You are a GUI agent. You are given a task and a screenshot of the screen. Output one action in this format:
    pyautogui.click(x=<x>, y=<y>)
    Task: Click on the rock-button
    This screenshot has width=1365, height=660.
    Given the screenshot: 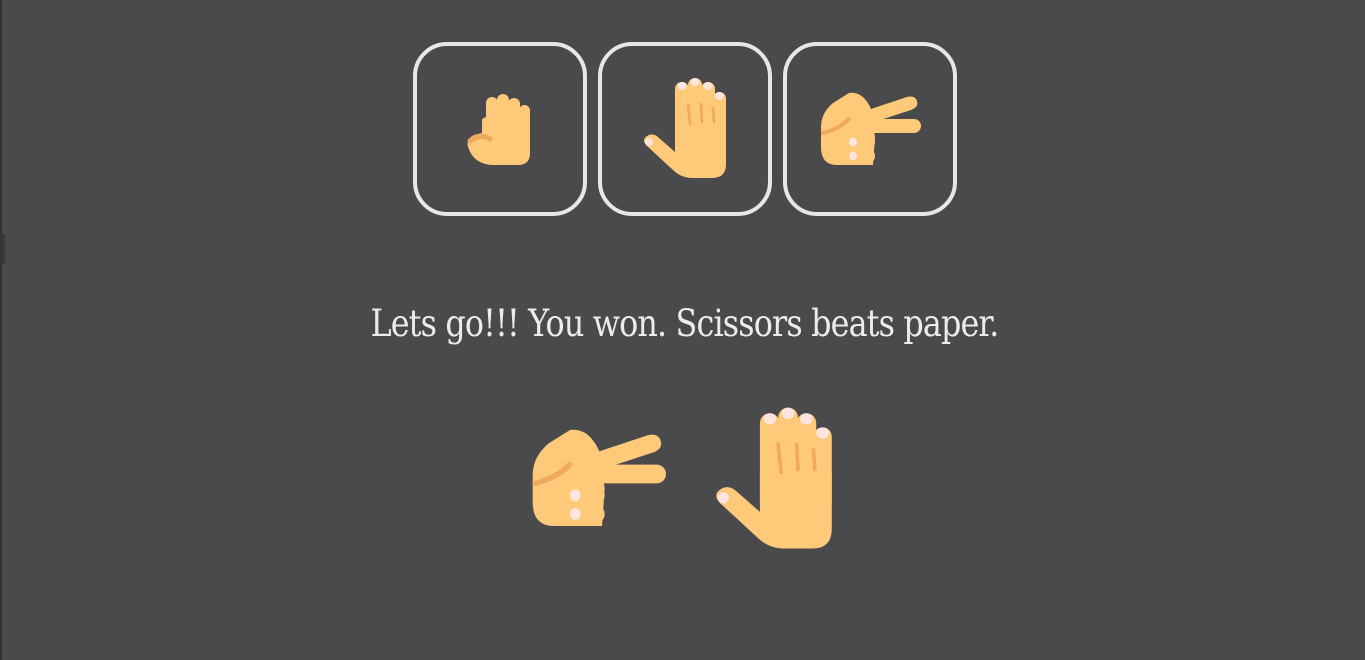 What is the action you would take?
    pyautogui.click(x=500, y=129)
    